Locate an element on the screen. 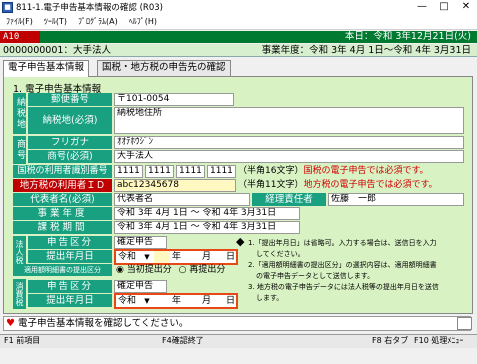 This screenshot has height=364, width=477. fkey-f10: F10 処理ﾒﾆｭｰ is located at coordinates (438, 341).